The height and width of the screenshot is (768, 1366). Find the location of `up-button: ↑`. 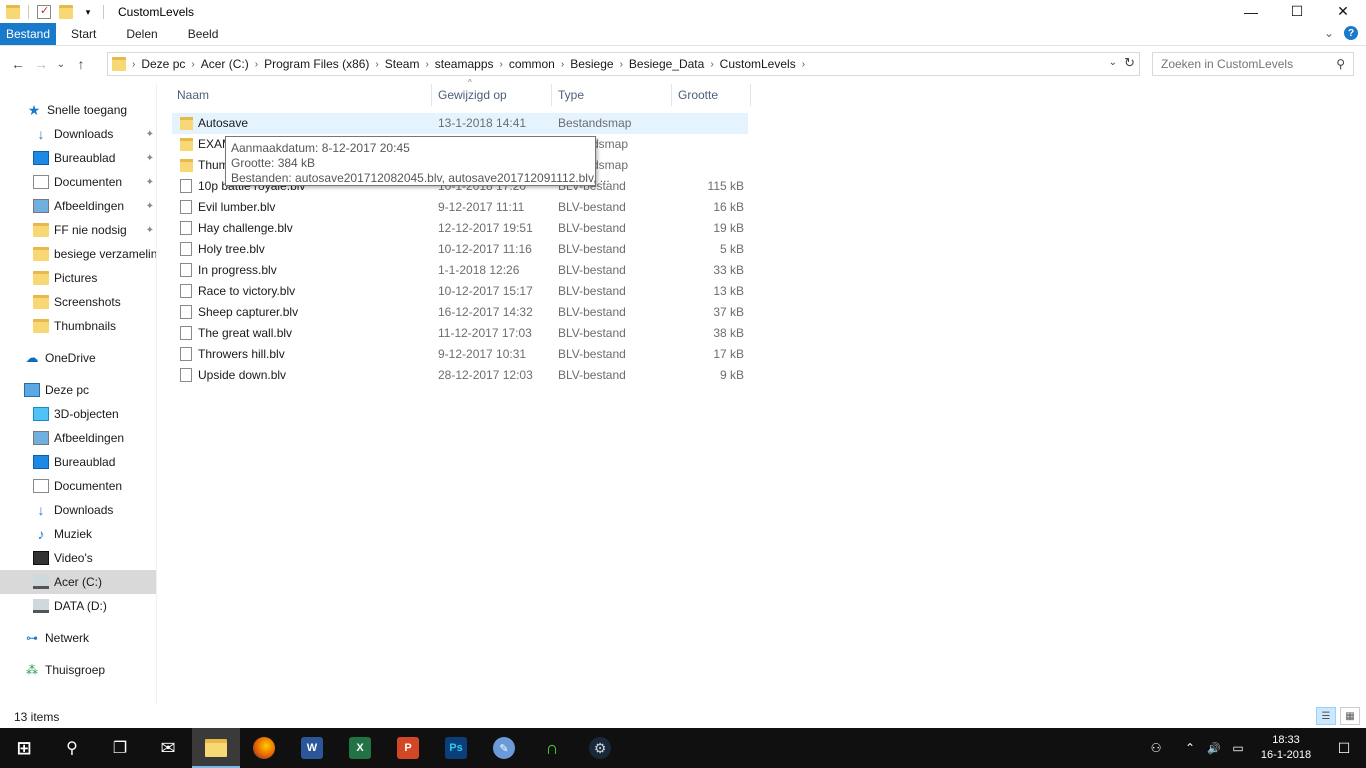

up-button: ↑ is located at coordinates (81, 64).